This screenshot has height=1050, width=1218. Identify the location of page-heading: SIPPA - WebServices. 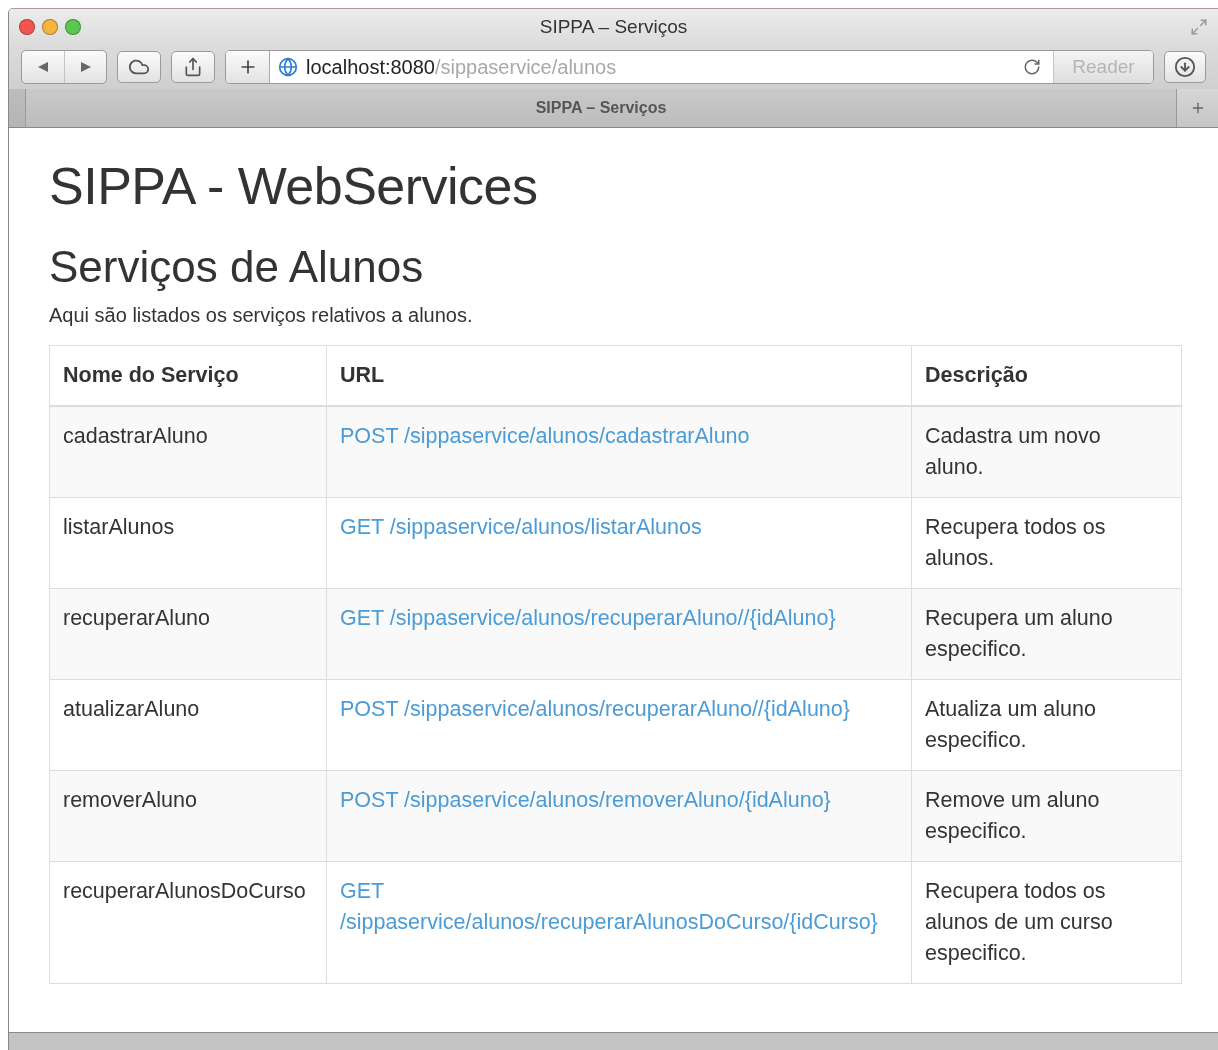
(294, 187).